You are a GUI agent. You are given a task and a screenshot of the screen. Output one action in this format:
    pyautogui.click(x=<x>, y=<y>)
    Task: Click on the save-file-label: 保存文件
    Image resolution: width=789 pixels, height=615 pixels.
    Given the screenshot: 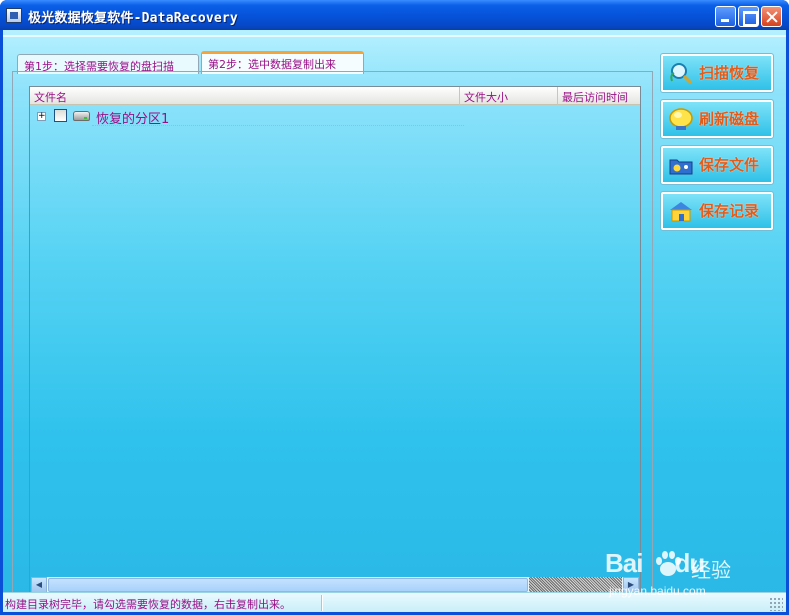 What is the action you would take?
    pyautogui.click(x=729, y=165)
    